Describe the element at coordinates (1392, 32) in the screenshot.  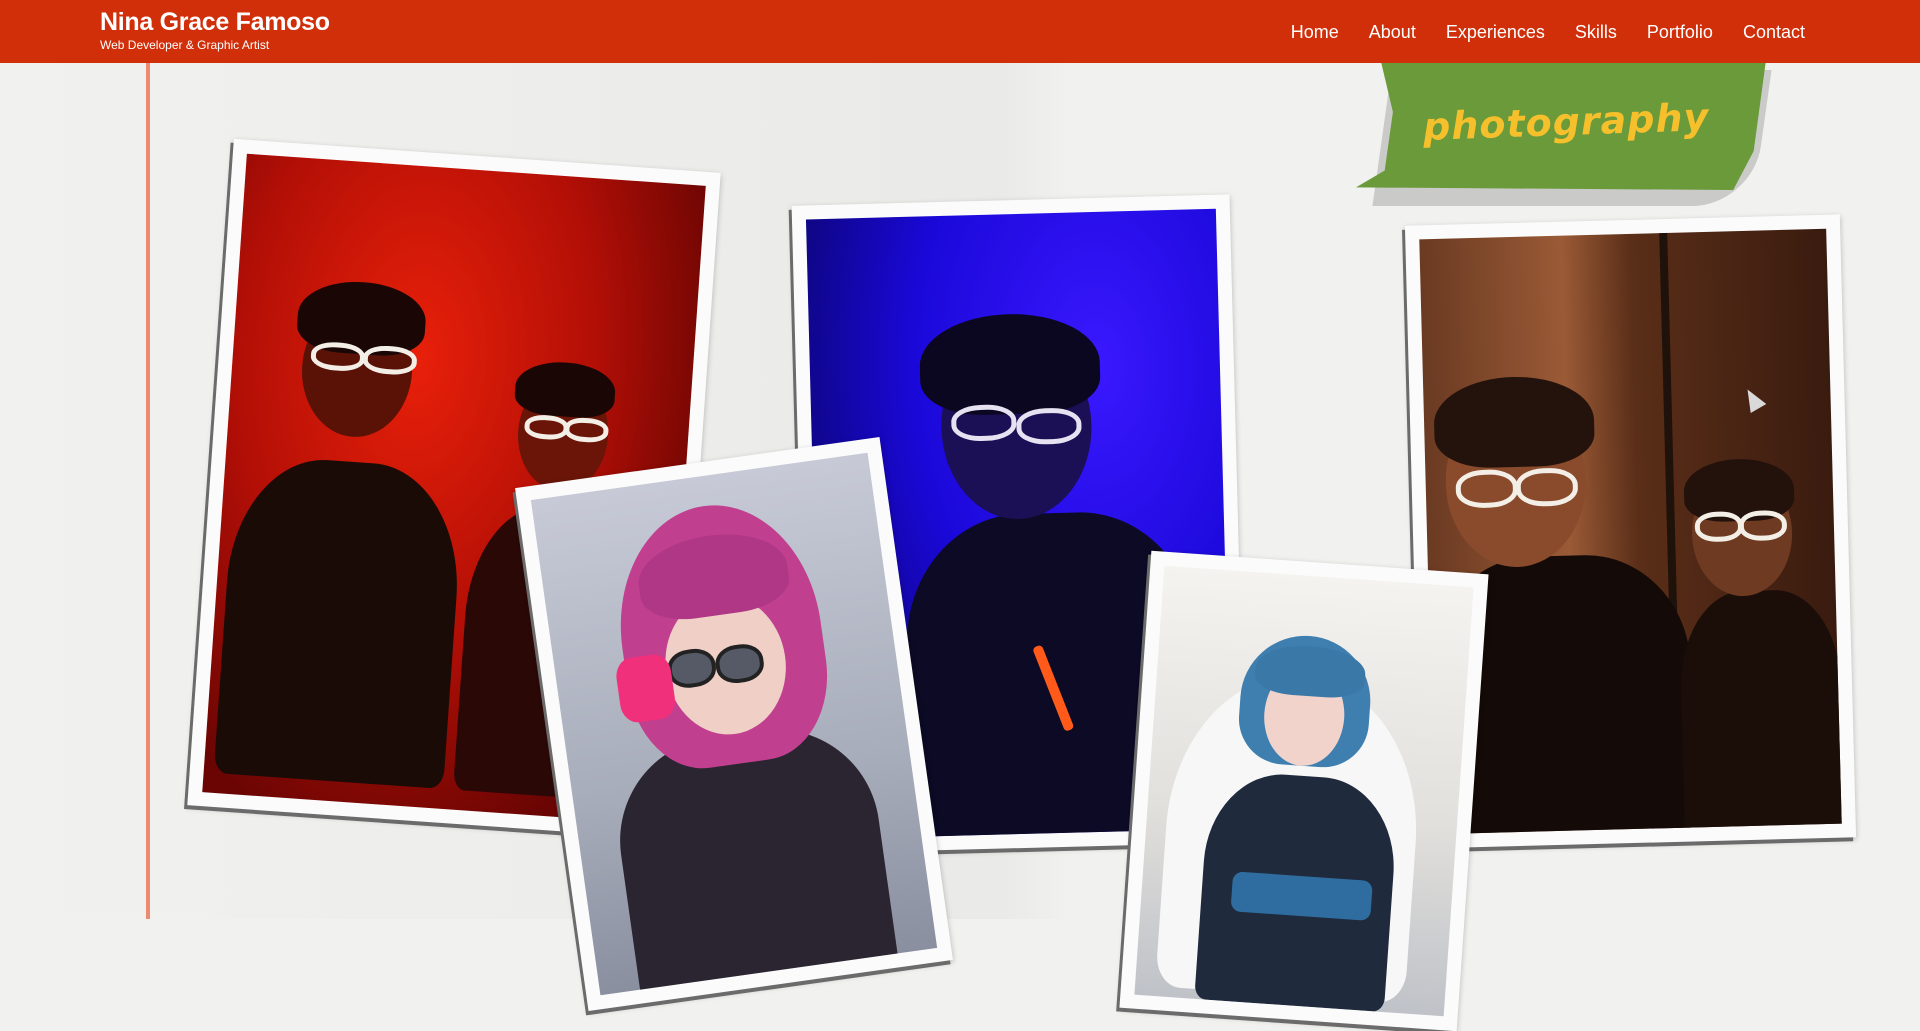
I see `nav-about: About` at that location.